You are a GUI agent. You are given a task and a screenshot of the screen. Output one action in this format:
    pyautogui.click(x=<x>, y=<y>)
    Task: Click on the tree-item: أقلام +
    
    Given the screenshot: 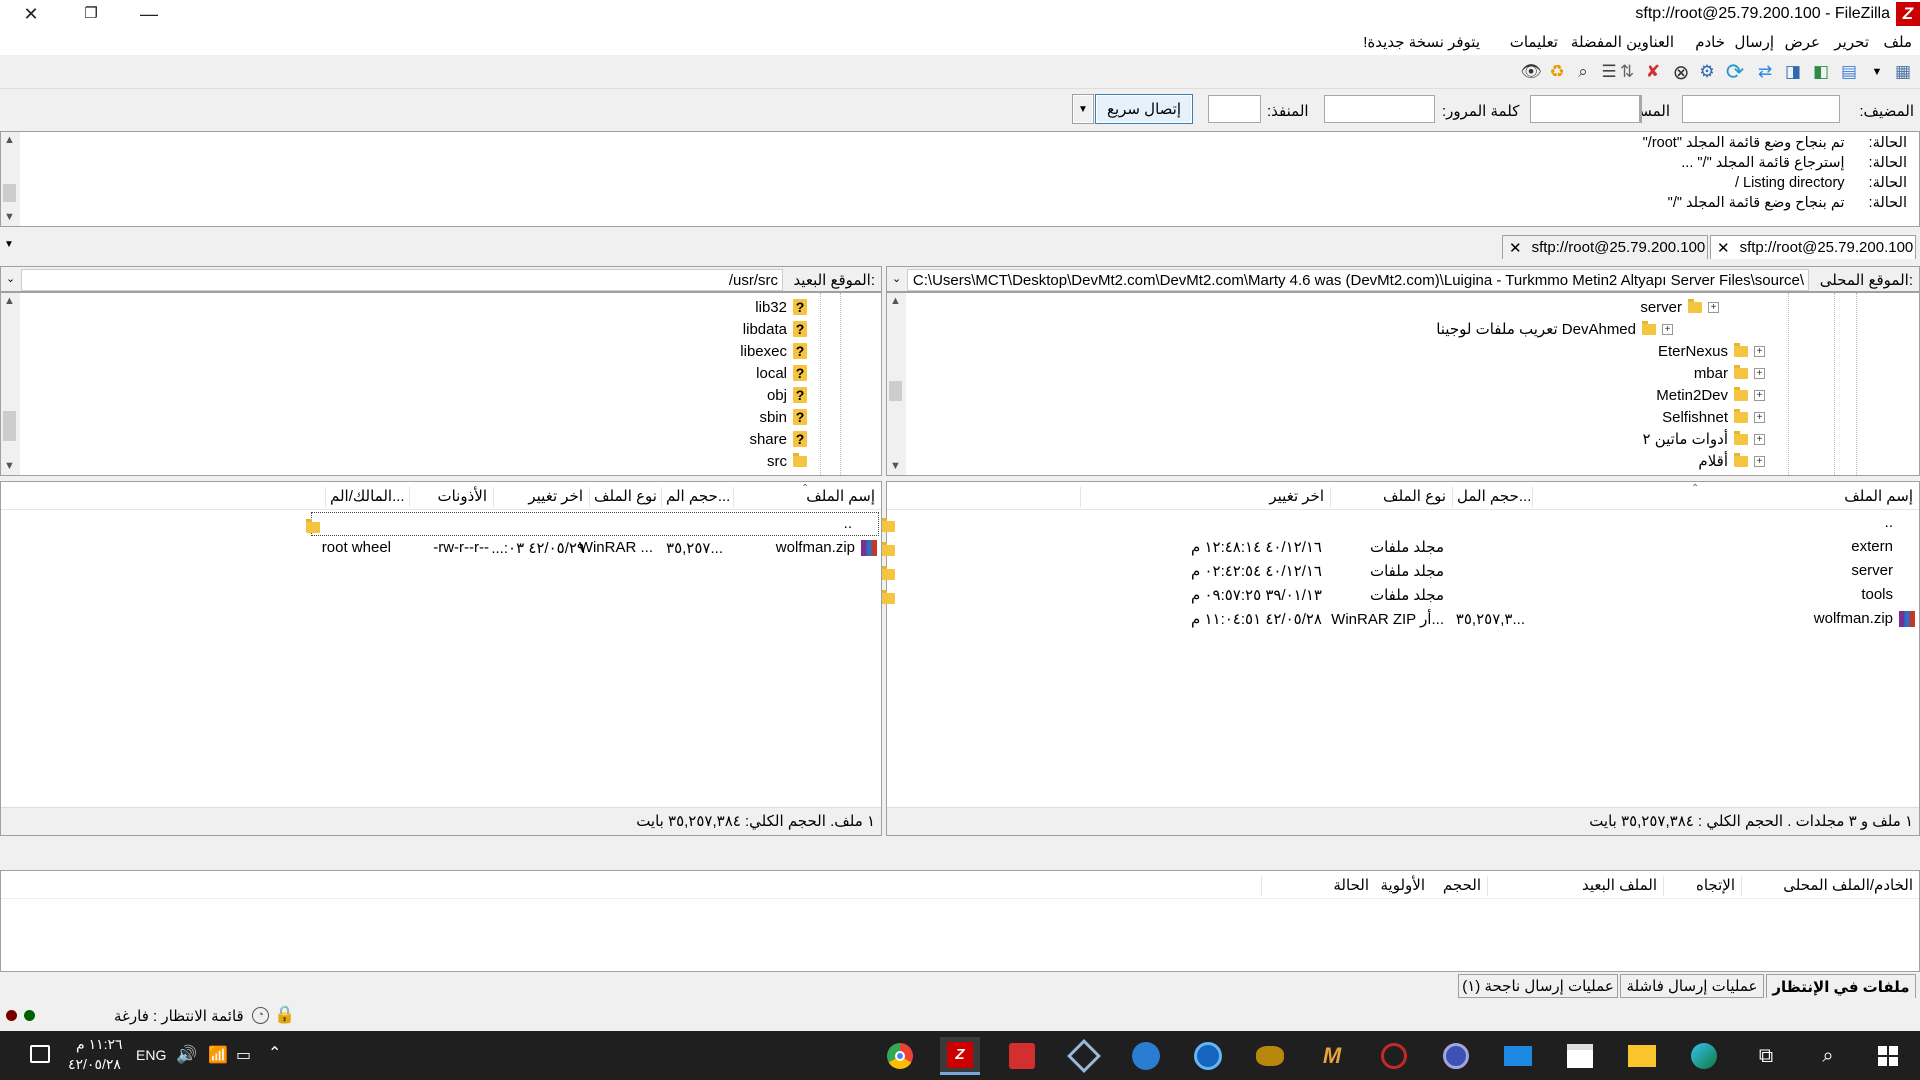 What is the action you would take?
    pyautogui.click(x=1731, y=461)
    